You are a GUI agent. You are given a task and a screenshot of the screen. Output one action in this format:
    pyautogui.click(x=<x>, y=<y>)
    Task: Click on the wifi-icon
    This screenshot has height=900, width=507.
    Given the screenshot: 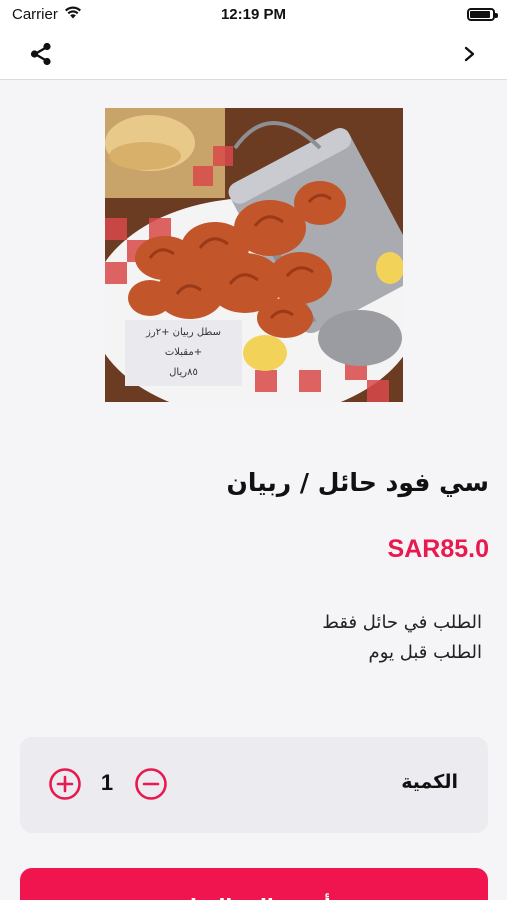 What is the action you would take?
    pyautogui.click(x=73, y=14)
    